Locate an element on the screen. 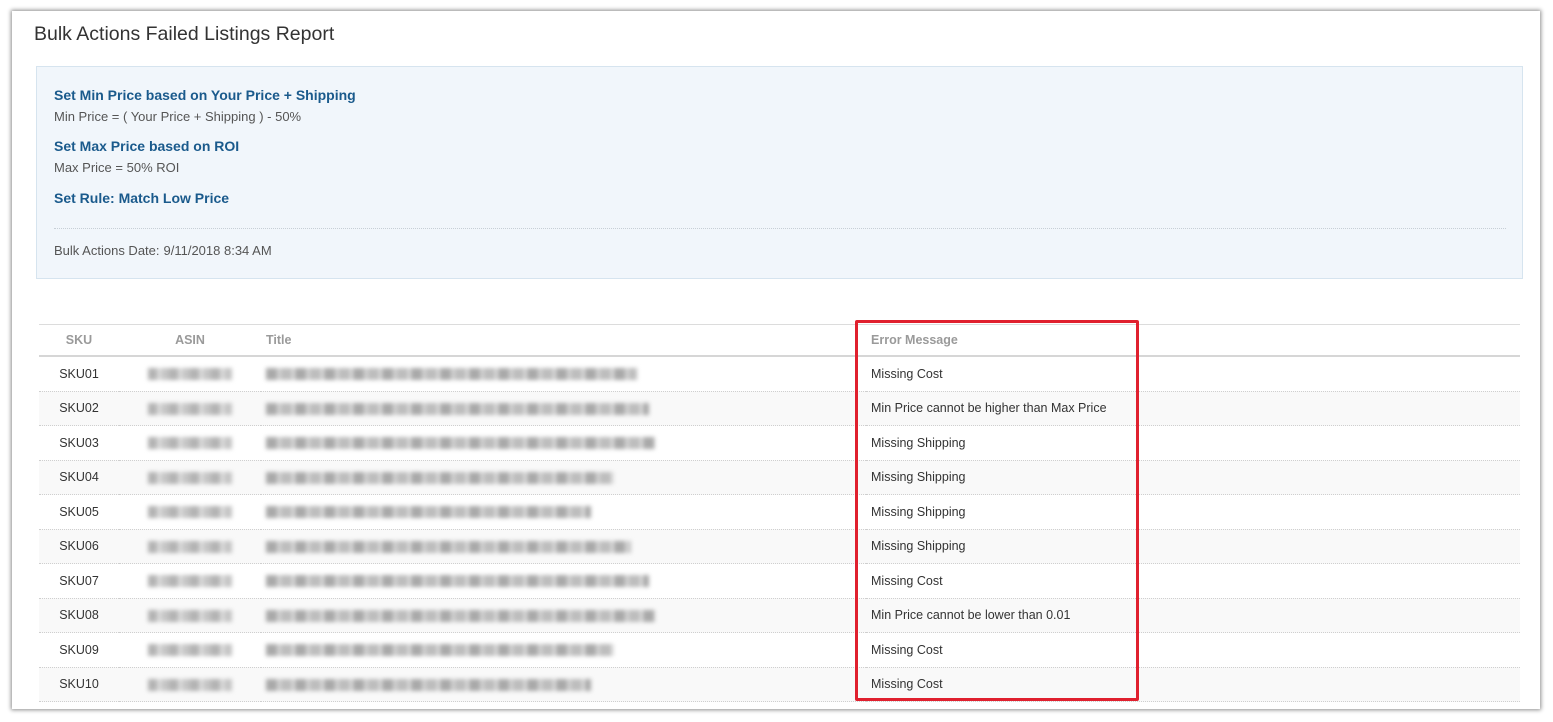 Image resolution: width=1553 pixels, height=722 pixels. table-row: SKU06 Missing Shipping is located at coordinates (779, 546).